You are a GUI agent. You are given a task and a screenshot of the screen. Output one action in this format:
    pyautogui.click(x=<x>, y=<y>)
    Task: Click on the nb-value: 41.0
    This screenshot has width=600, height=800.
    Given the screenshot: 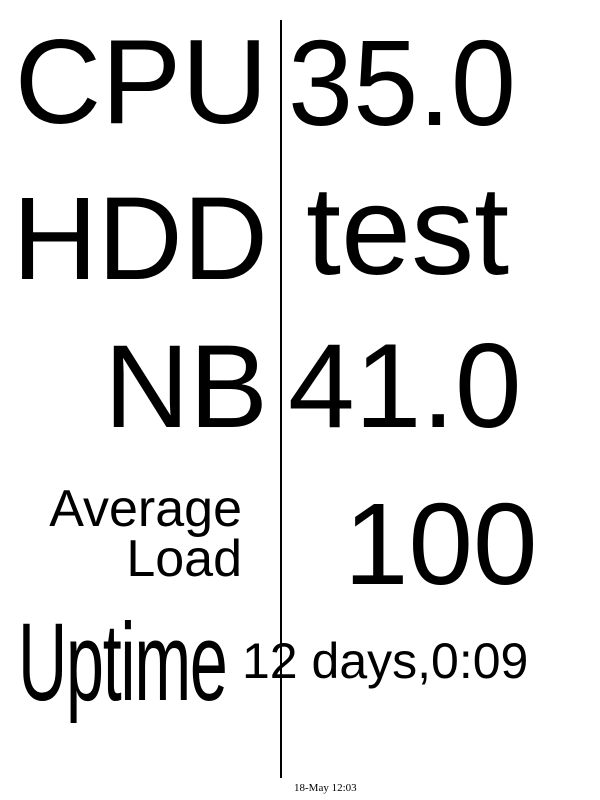 What is the action you would take?
    pyautogui.click(x=405, y=386)
    